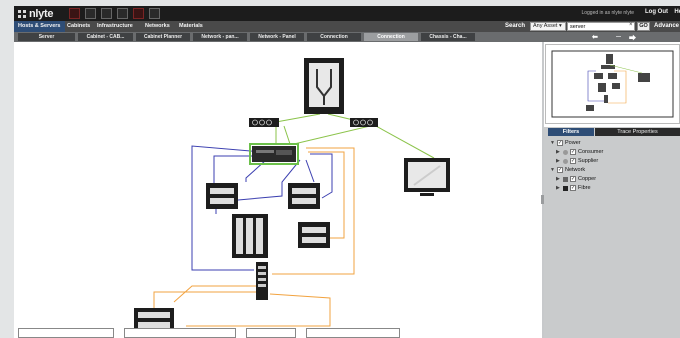 Image resolution: width=680 pixels, height=338 pixels. I want to click on filter-label: Power, so click(573, 143).